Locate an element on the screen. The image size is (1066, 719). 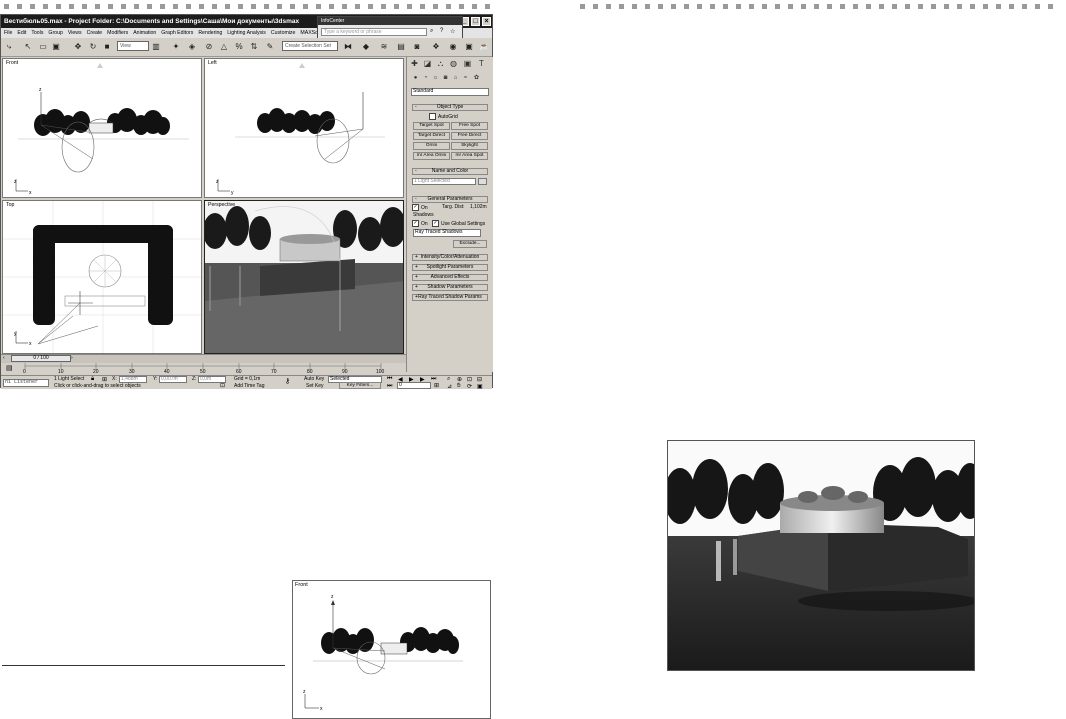
menu-lighting-analysis: Lighting Analysis is located at coordinates (246, 33).